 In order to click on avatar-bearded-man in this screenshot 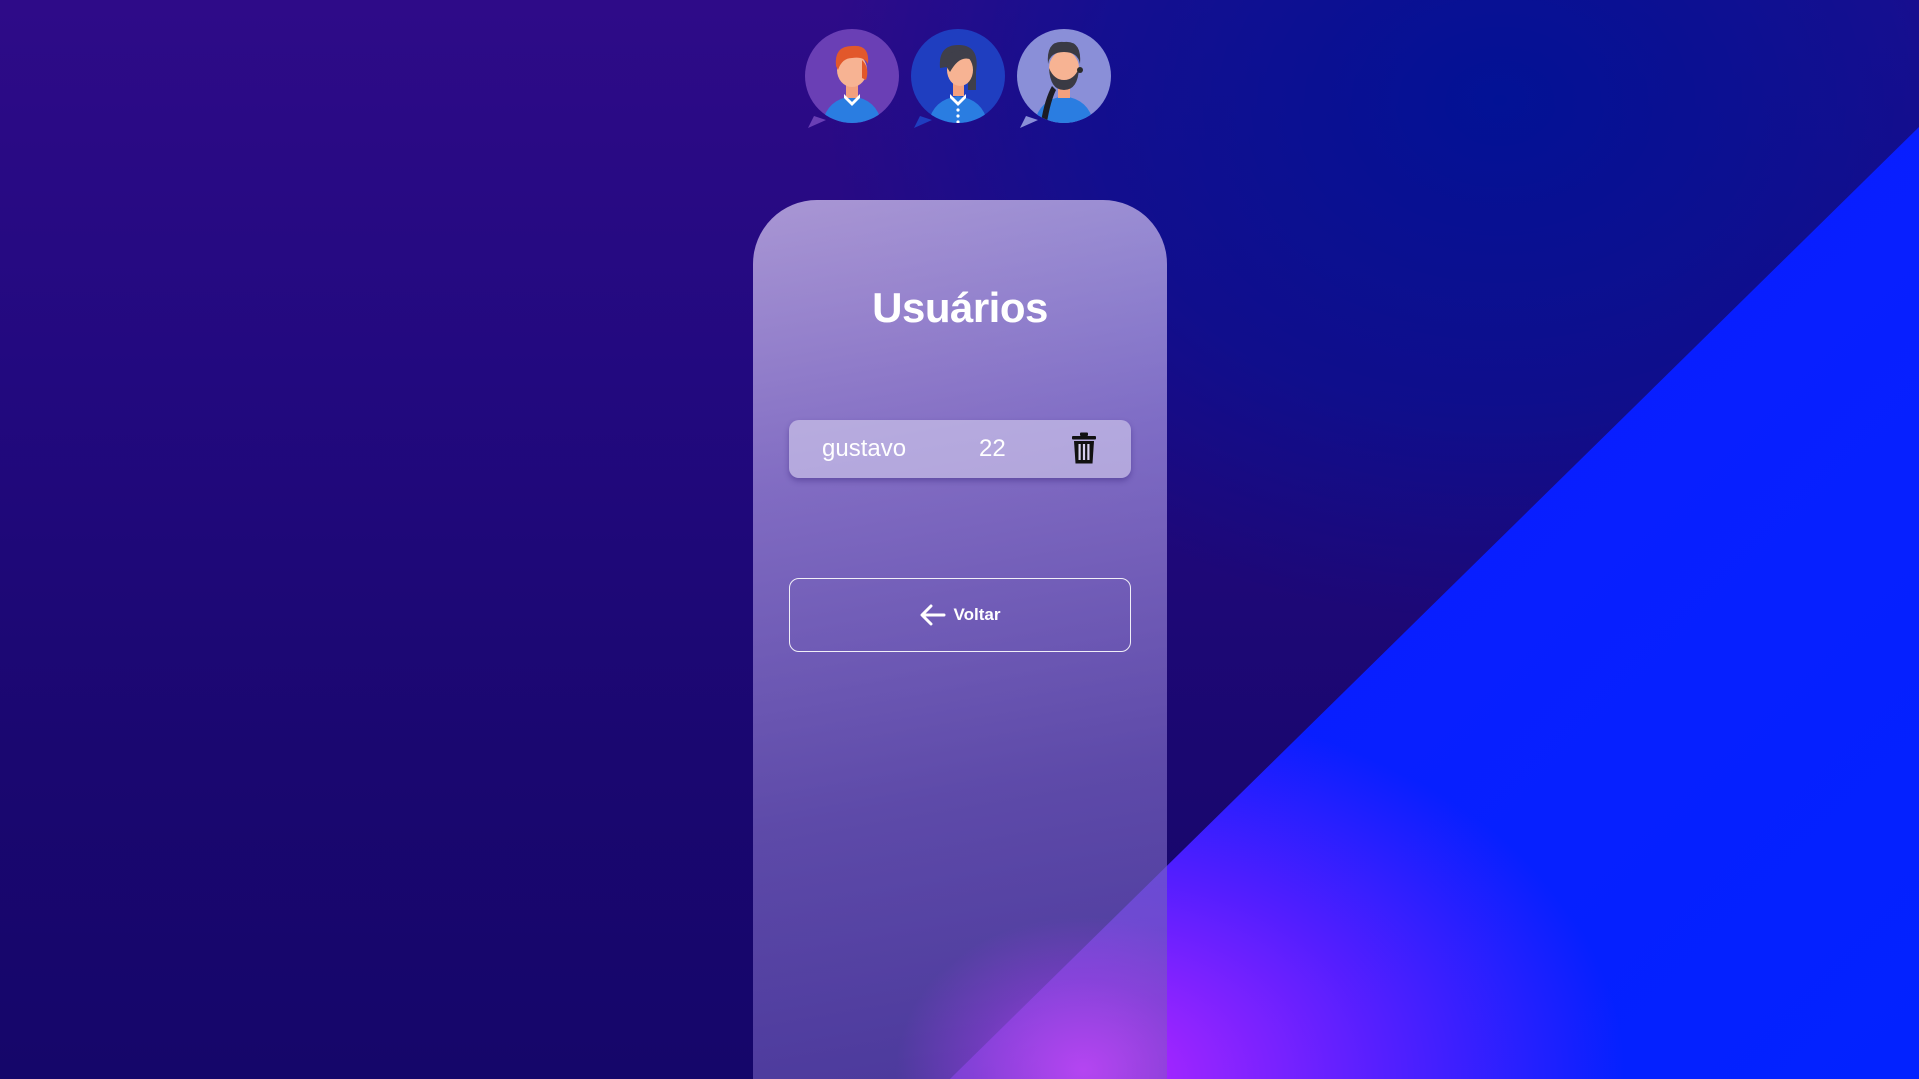, I will do `click(1064, 78)`.